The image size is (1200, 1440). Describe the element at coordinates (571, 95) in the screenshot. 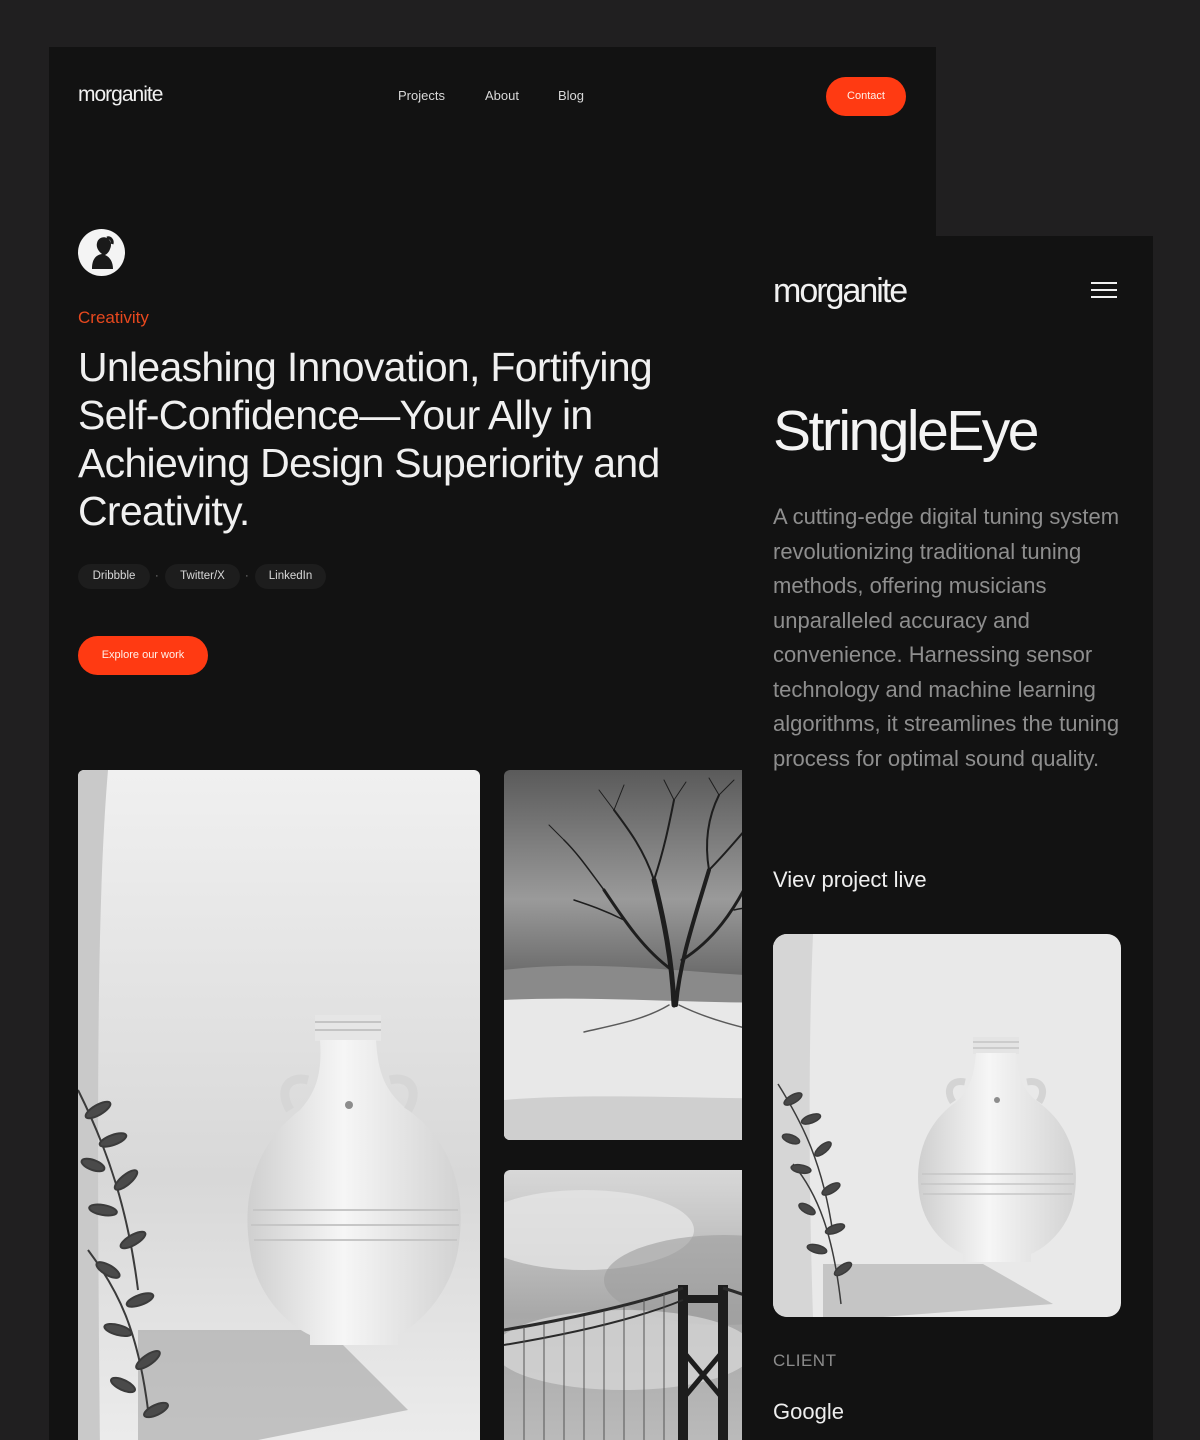

I see `nav-link-blog: Blog` at that location.